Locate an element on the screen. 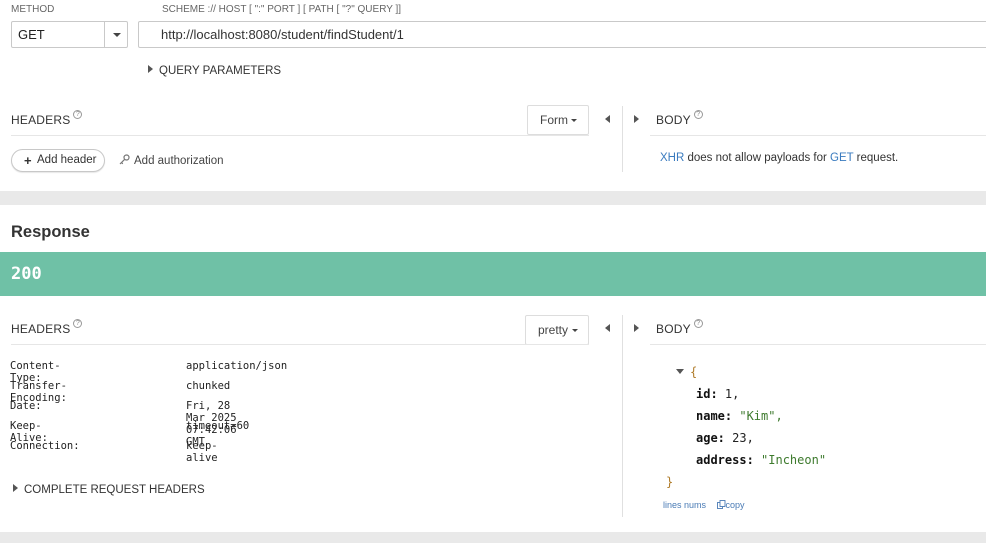 The image size is (986, 543). method-select: GET is located at coordinates (69, 34).